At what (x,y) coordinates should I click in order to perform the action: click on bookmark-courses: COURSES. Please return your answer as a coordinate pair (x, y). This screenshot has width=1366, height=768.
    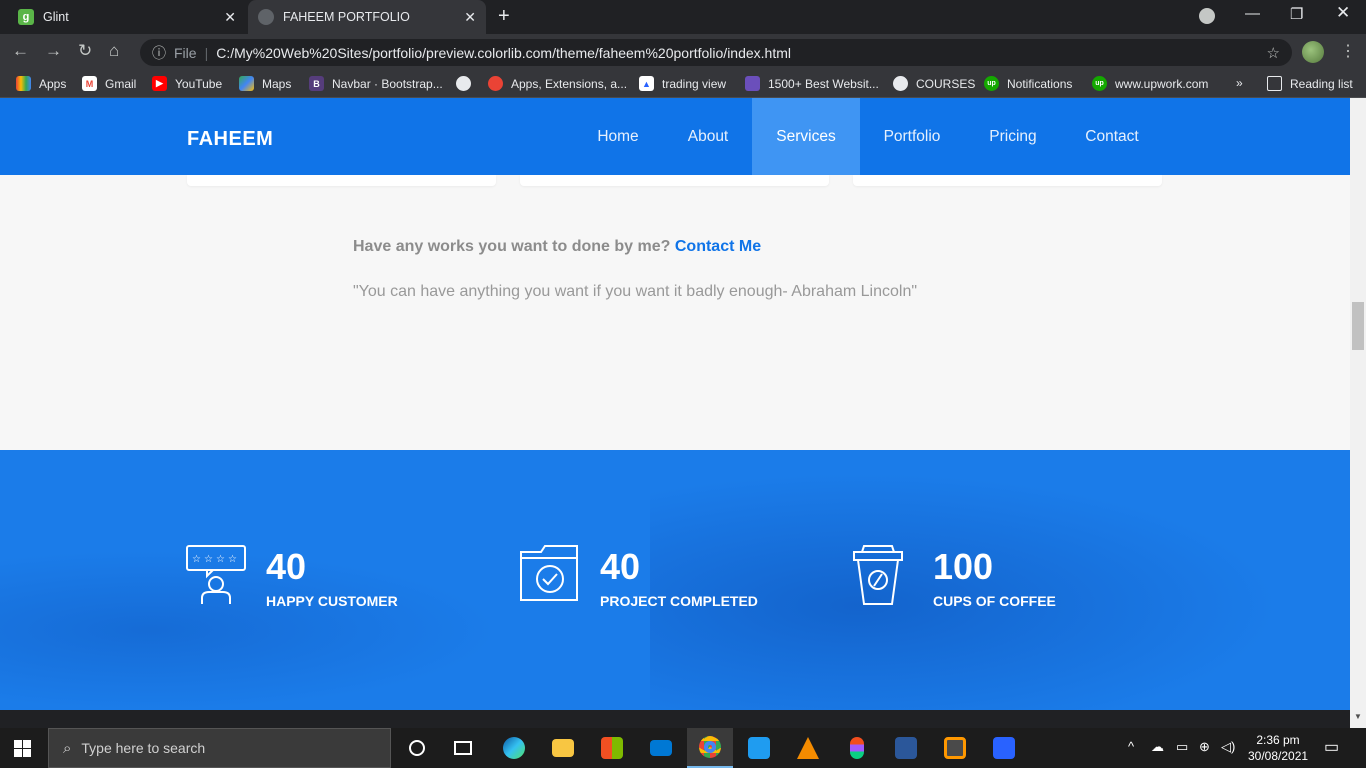
    Looking at the image, I should click on (934, 83).